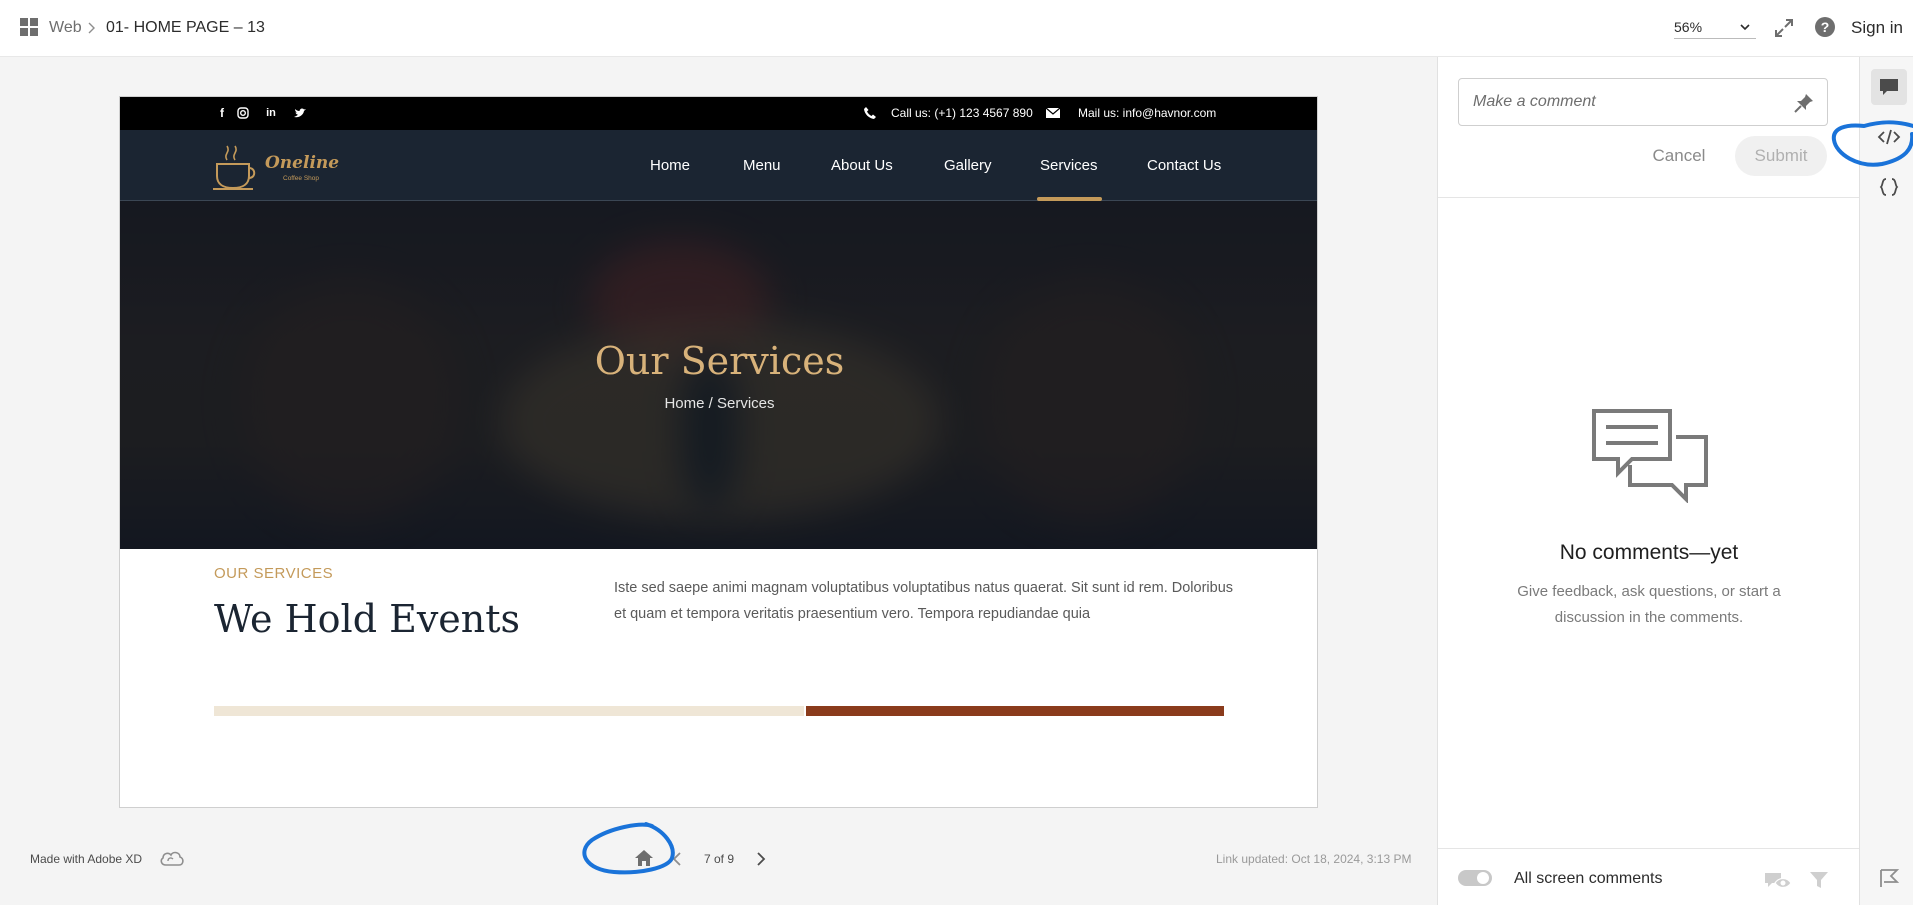 The height and width of the screenshot is (905, 1913). What do you see at coordinates (29, 27) in the screenshot?
I see `grid-icon` at bounding box center [29, 27].